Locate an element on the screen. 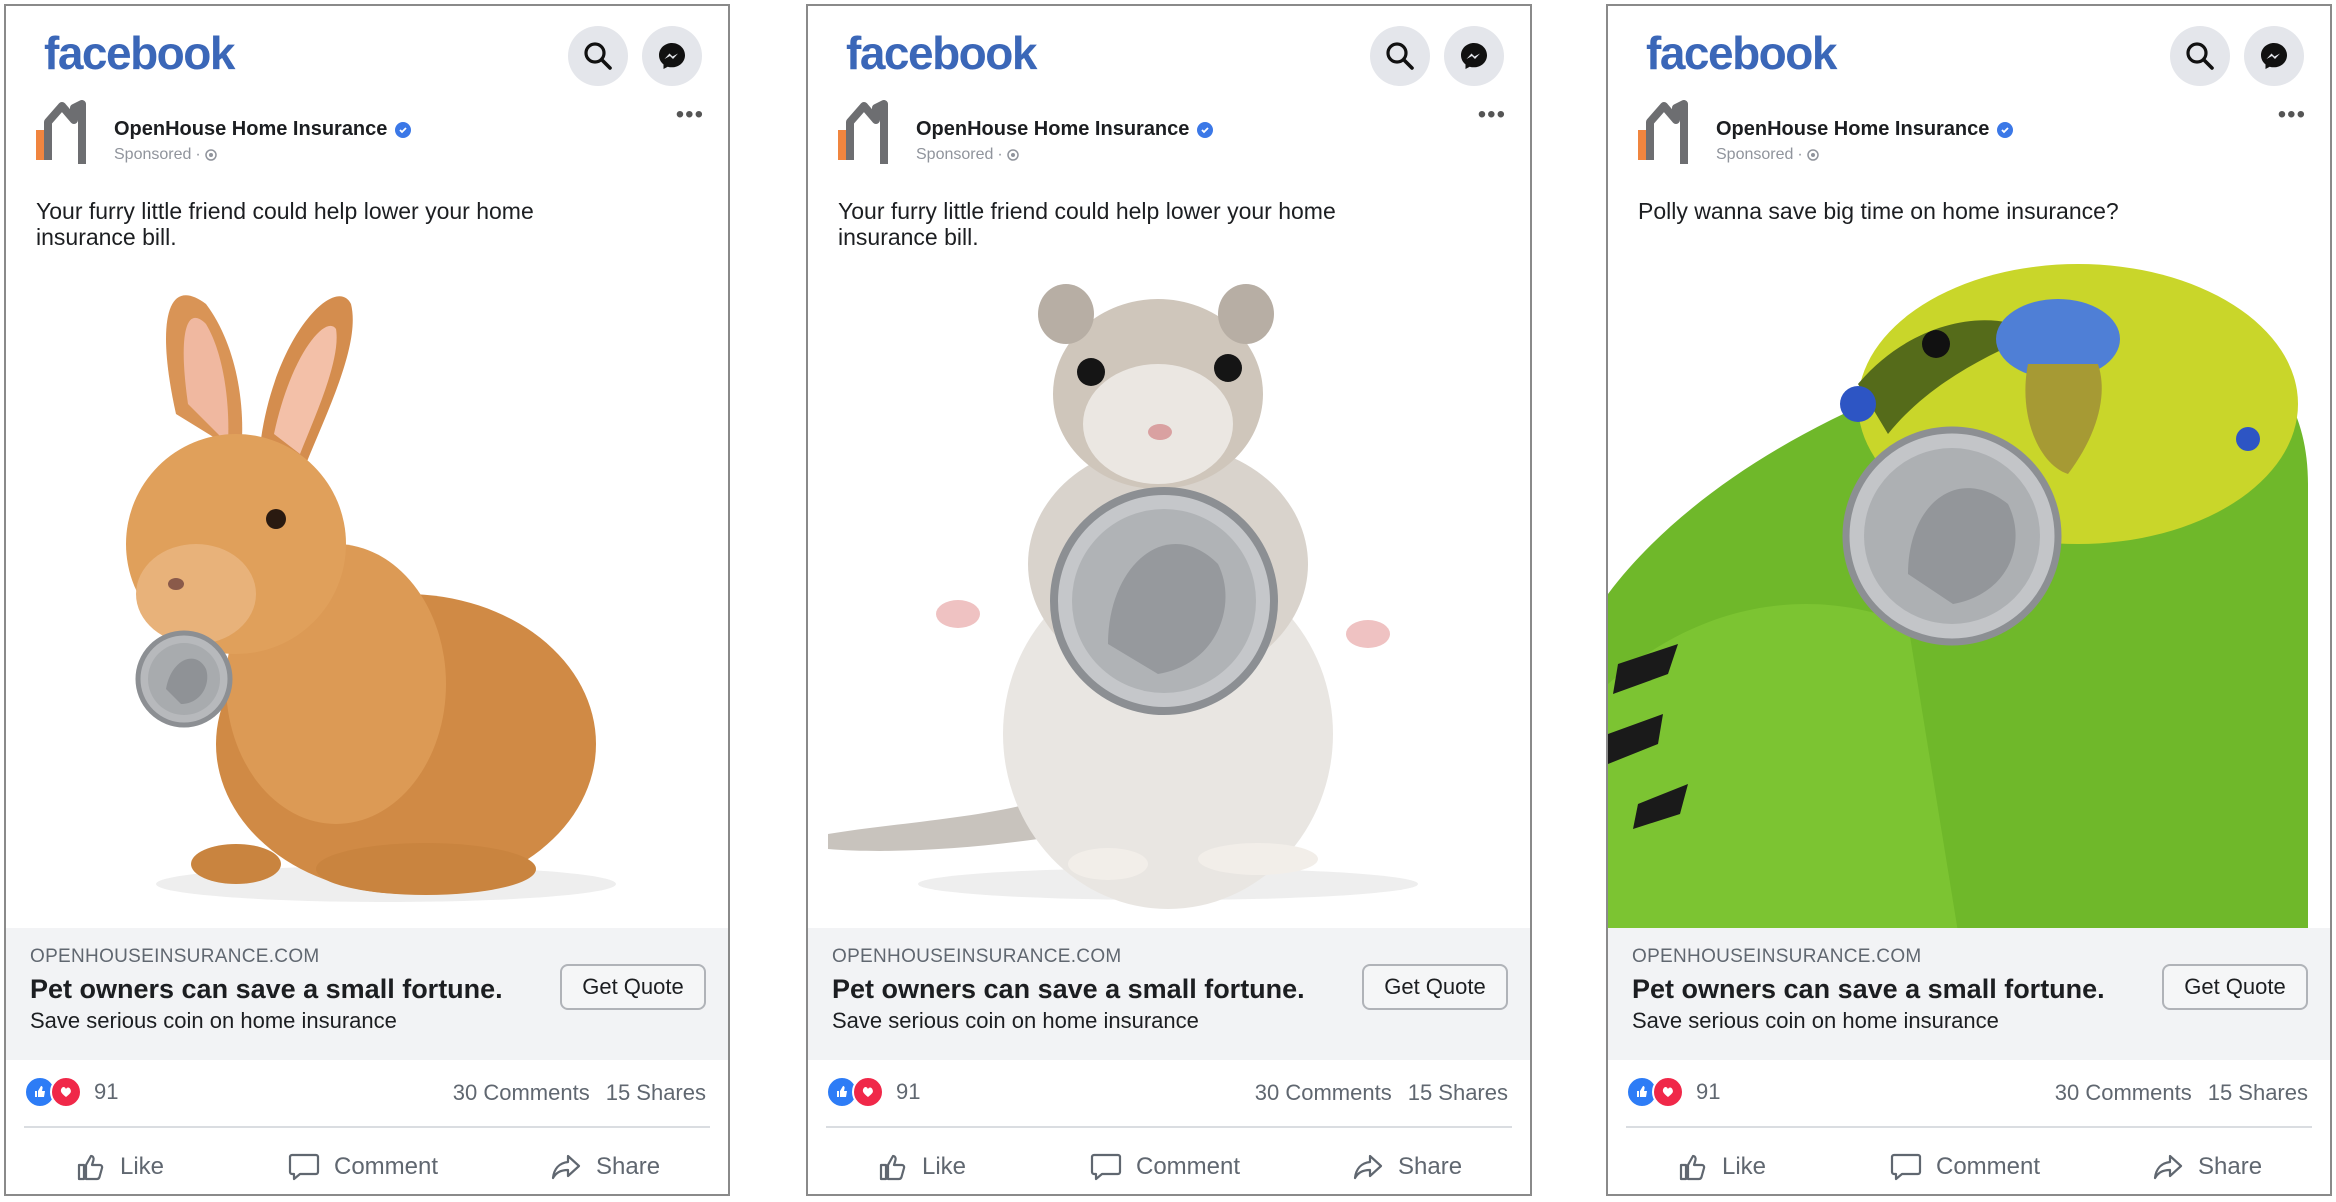 Image resolution: width=2336 pixels, height=1202 pixels. sponsored-label: Sponsored · is located at coordinates (165, 155).